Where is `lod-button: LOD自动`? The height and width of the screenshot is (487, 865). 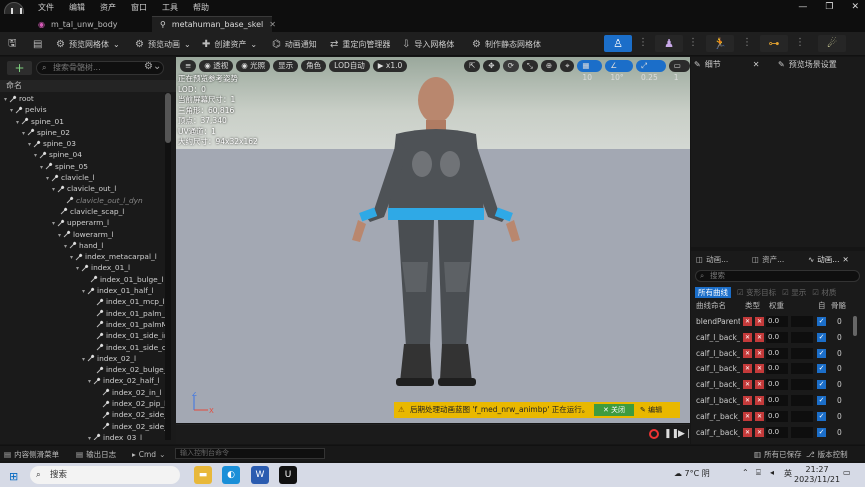 lod-button: LOD自动 is located at coordinates (349, 66).